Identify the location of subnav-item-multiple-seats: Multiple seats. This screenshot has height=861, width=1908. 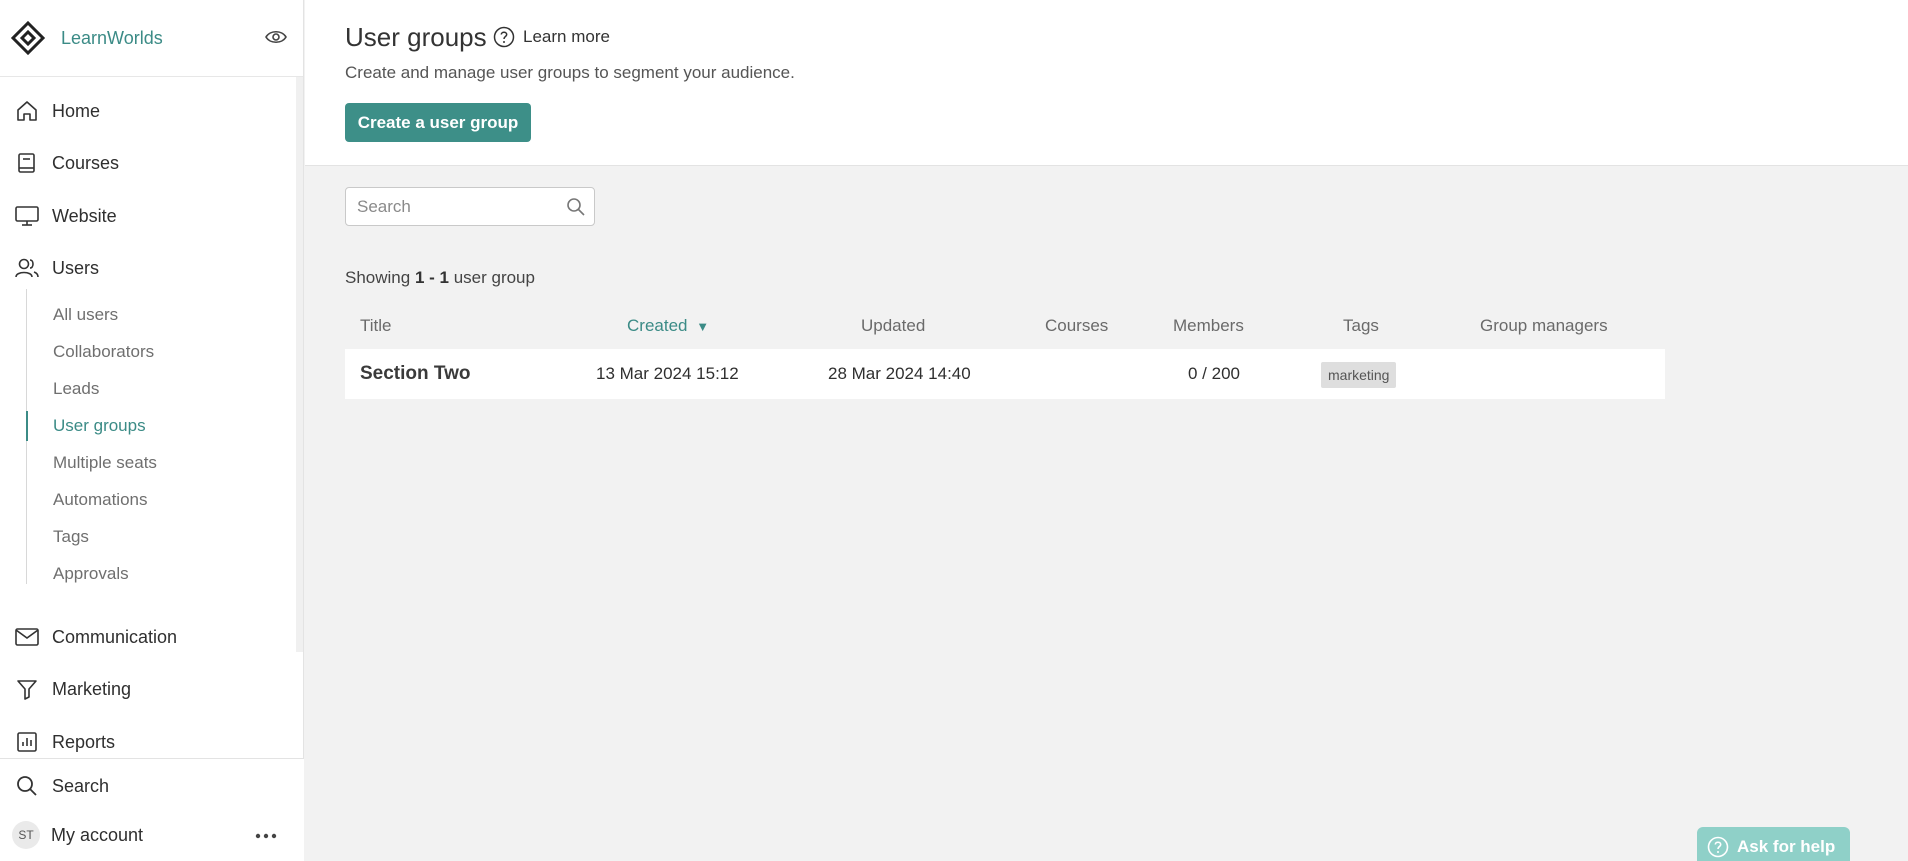
(152, 463).